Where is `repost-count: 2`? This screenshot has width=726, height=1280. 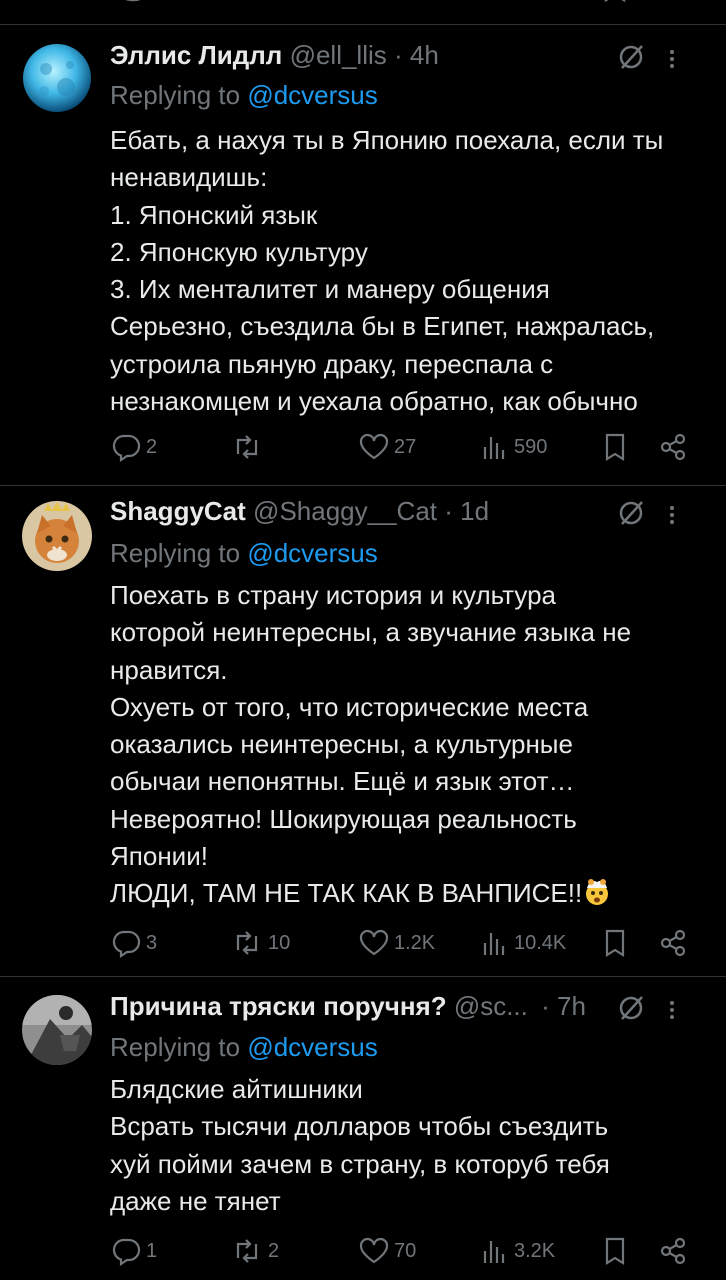 repost-count: 2 is located at coordinates (274, 1250).